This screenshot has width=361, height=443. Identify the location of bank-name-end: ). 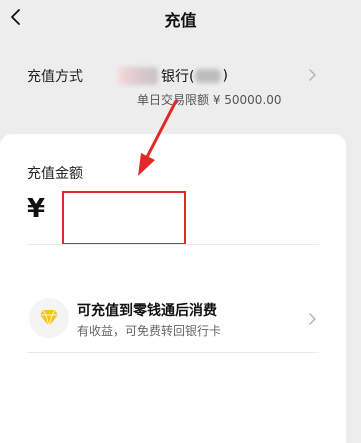
(225, 76).